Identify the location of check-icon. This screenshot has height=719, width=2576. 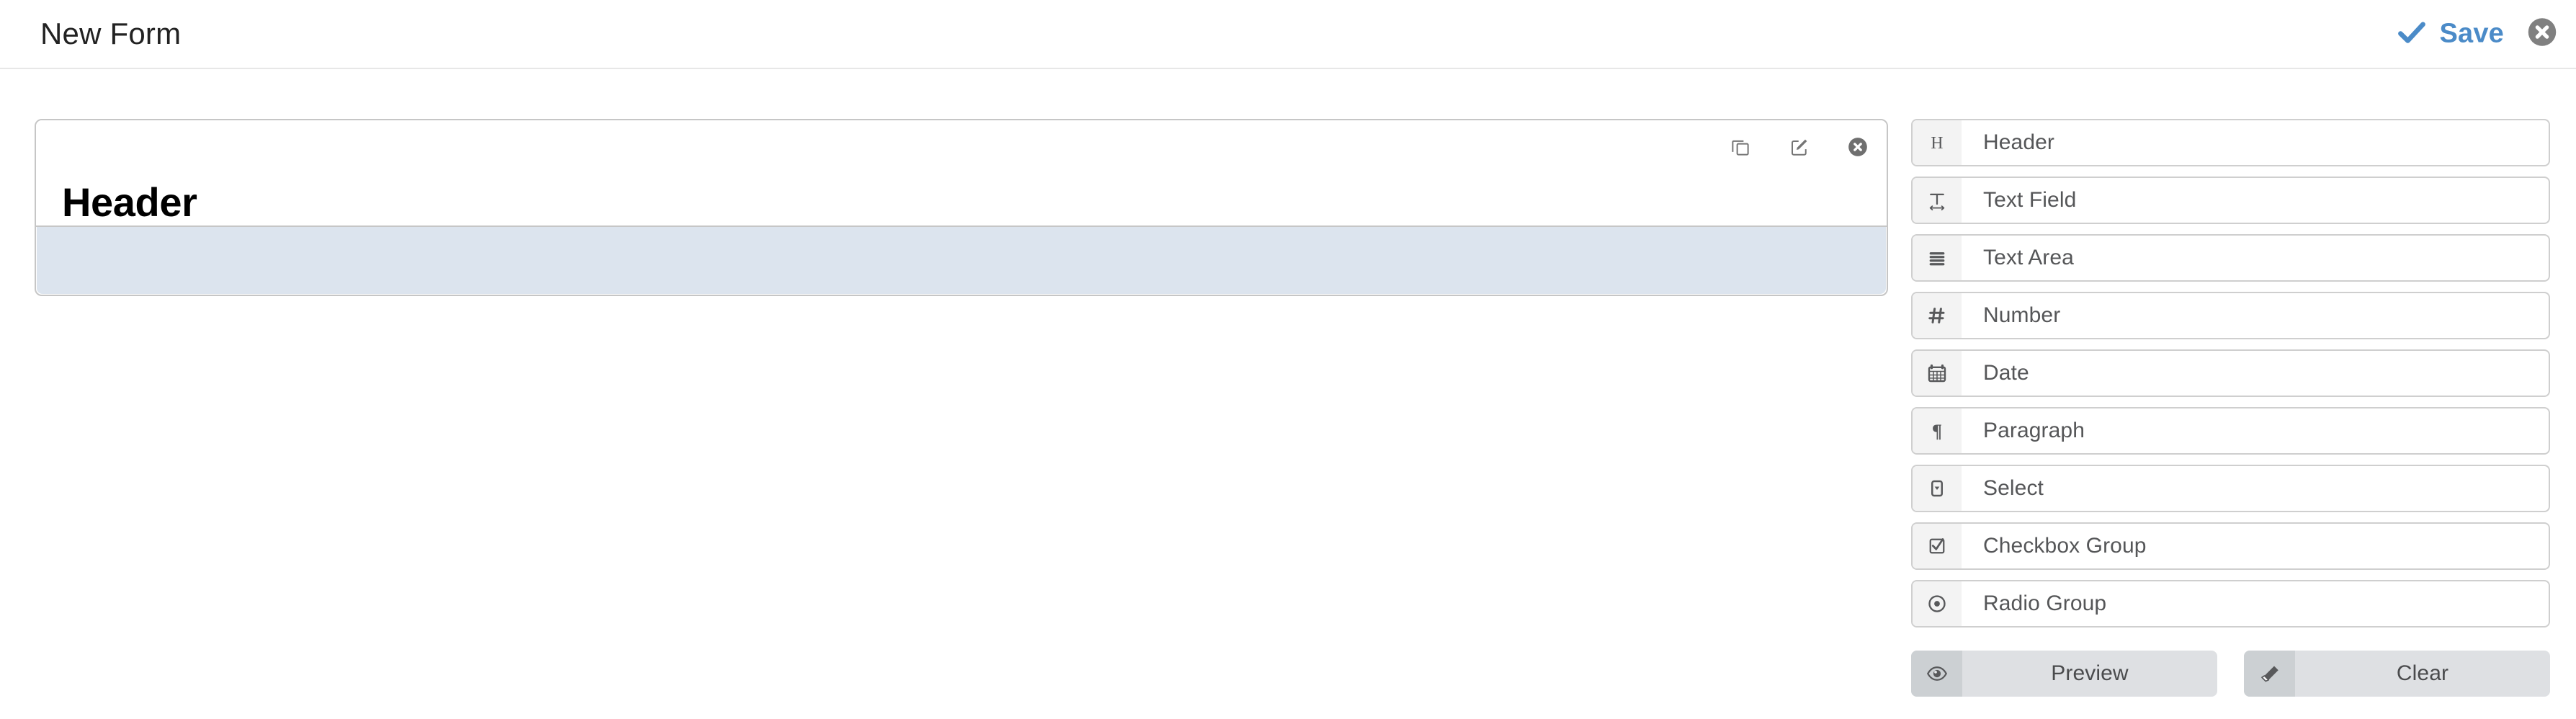
(2412, 34).